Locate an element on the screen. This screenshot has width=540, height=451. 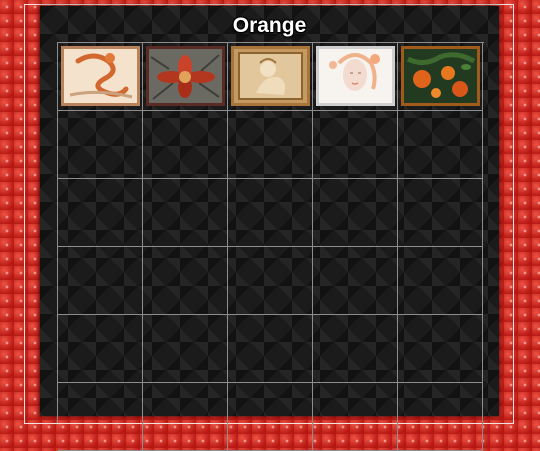
flower-art-icon is located at coordinates (185, 76).